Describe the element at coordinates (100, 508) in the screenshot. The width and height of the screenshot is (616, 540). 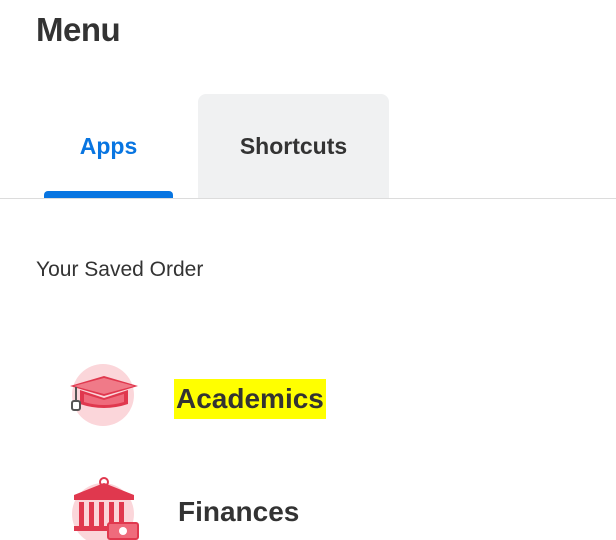
I see `bank-money-icon` at that location.